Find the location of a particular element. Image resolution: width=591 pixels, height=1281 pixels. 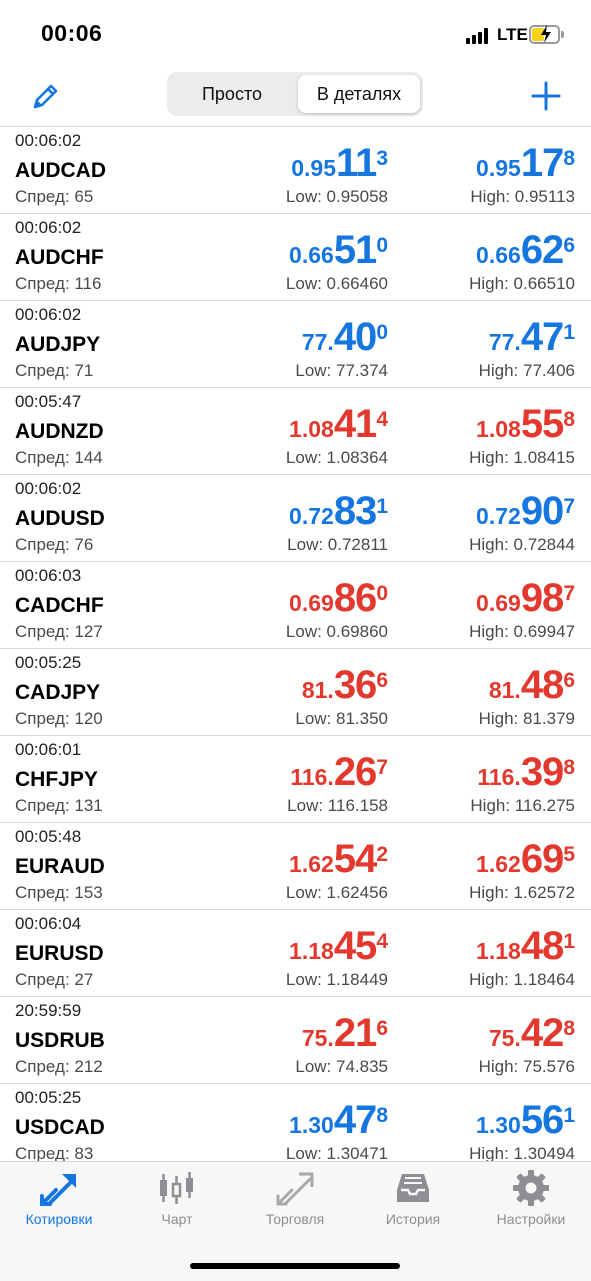

ask-price-pips: 56 is located at coordinates (542, 1120).